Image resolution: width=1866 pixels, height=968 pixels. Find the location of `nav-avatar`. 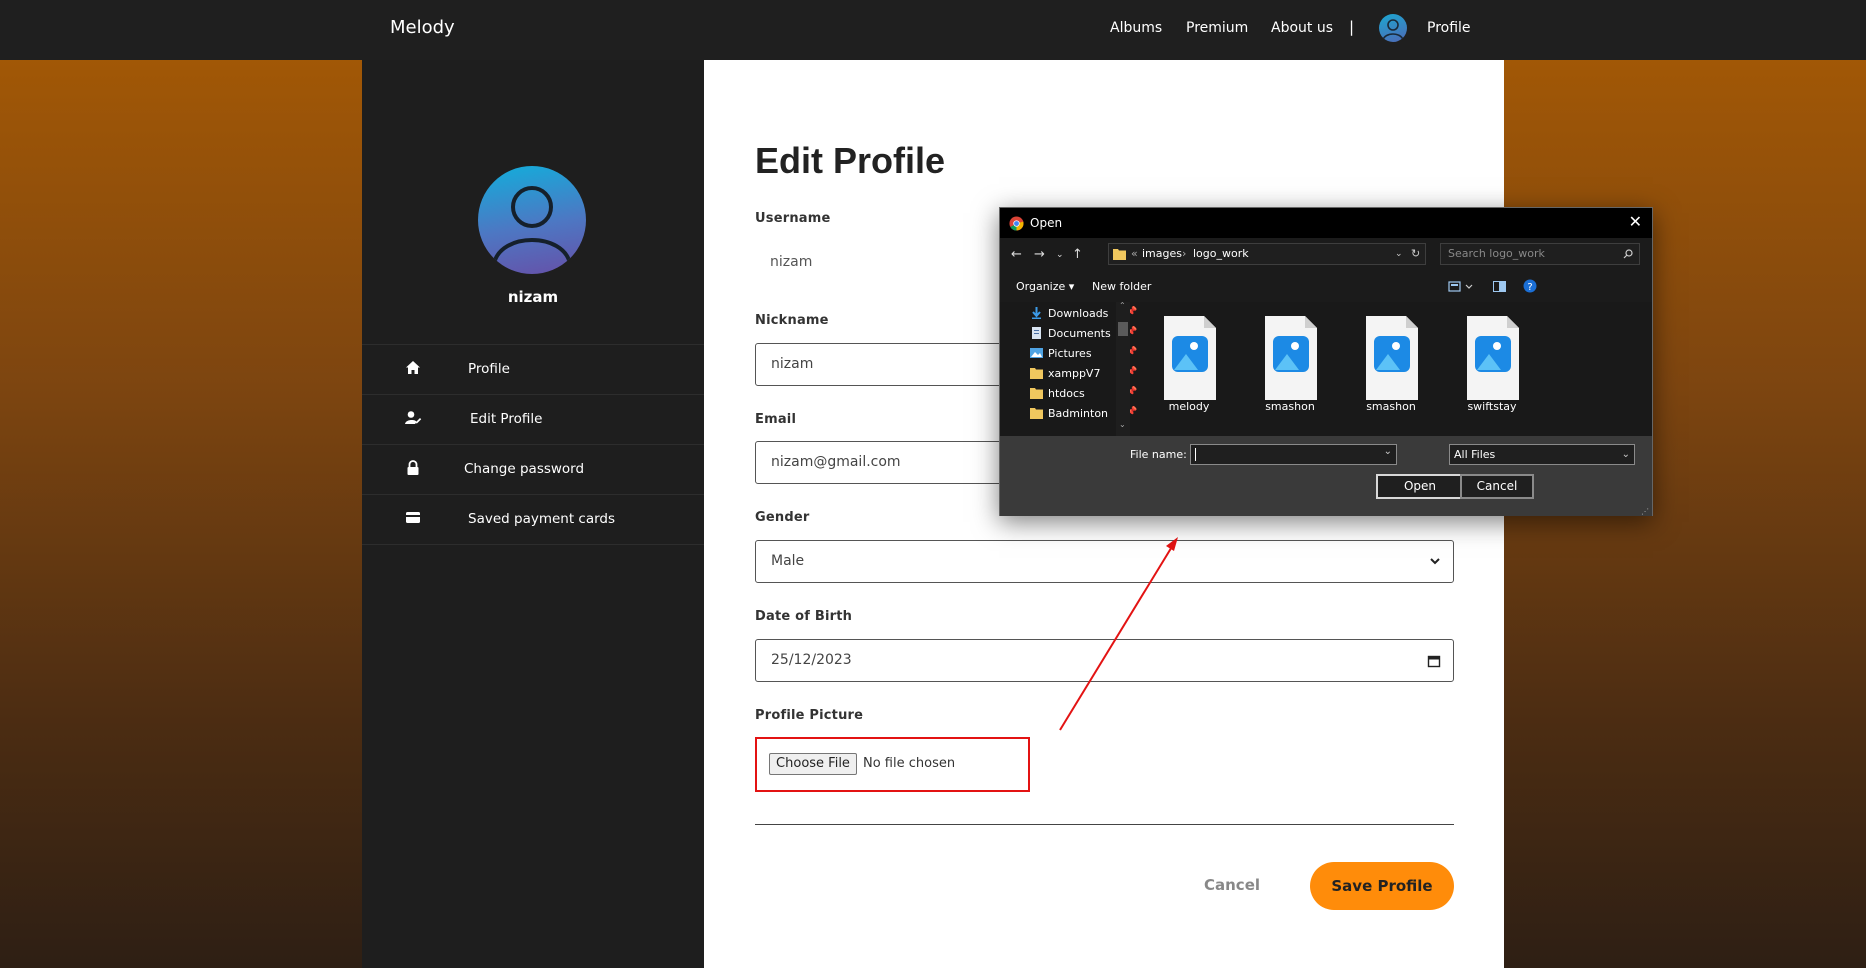

nav-avatar is located at coordinates (1393, 28).